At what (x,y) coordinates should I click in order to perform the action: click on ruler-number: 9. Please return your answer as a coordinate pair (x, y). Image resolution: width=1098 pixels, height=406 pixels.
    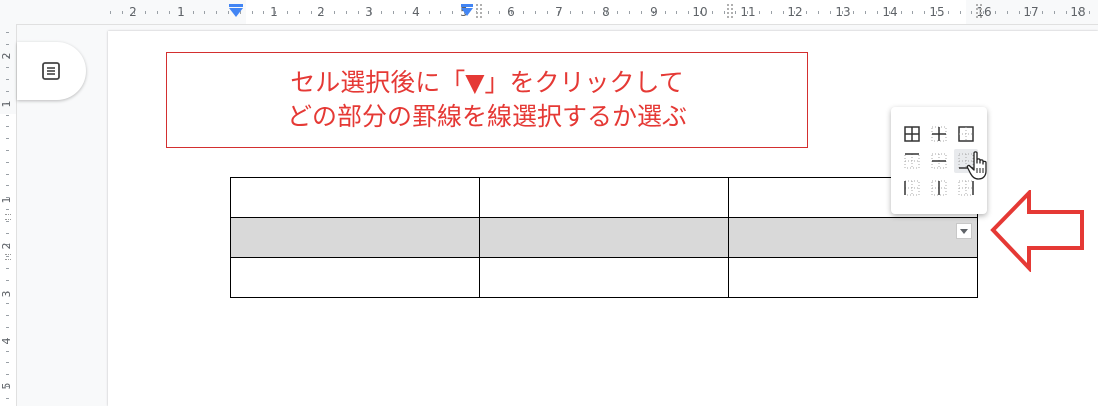
    Looking at the image, I should click on (654, 12).